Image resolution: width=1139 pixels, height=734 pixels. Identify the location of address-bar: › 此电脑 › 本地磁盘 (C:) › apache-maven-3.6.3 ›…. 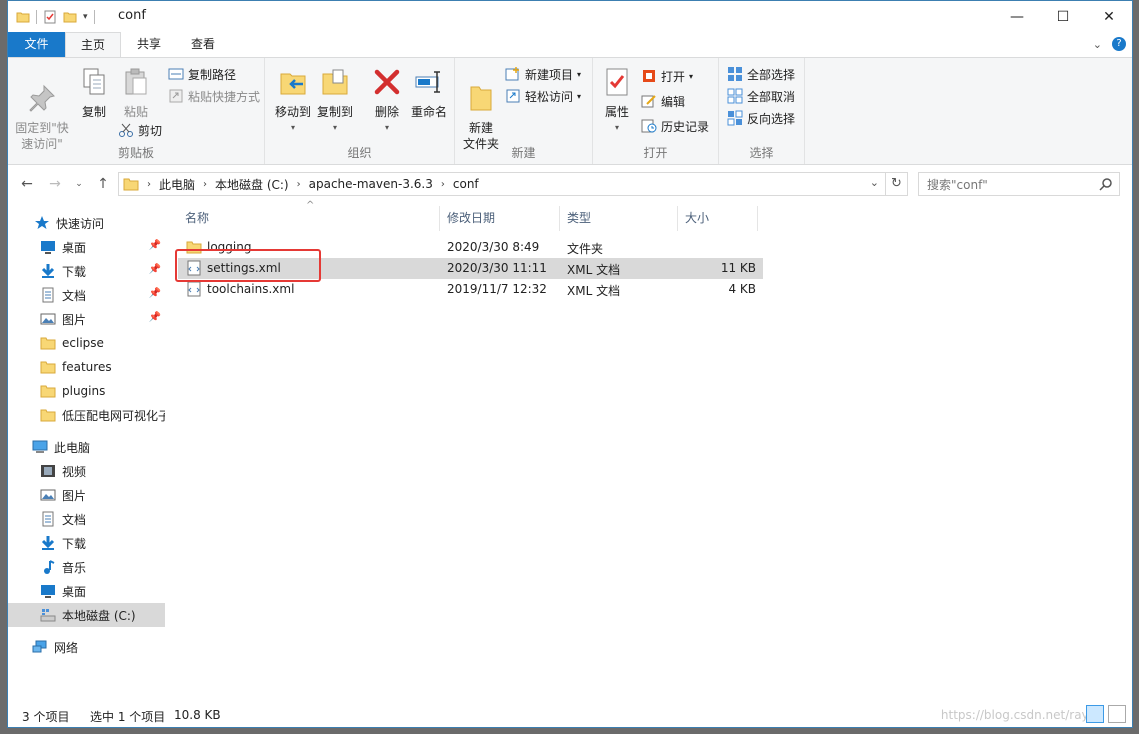
(513, 184).